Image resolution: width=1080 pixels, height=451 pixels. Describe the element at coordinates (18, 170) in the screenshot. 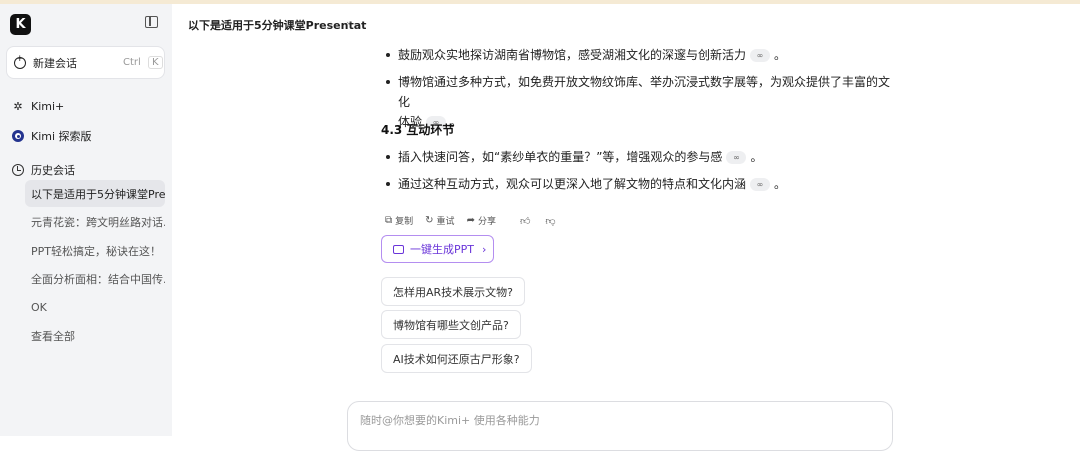

I see `clock-icon` at that location.